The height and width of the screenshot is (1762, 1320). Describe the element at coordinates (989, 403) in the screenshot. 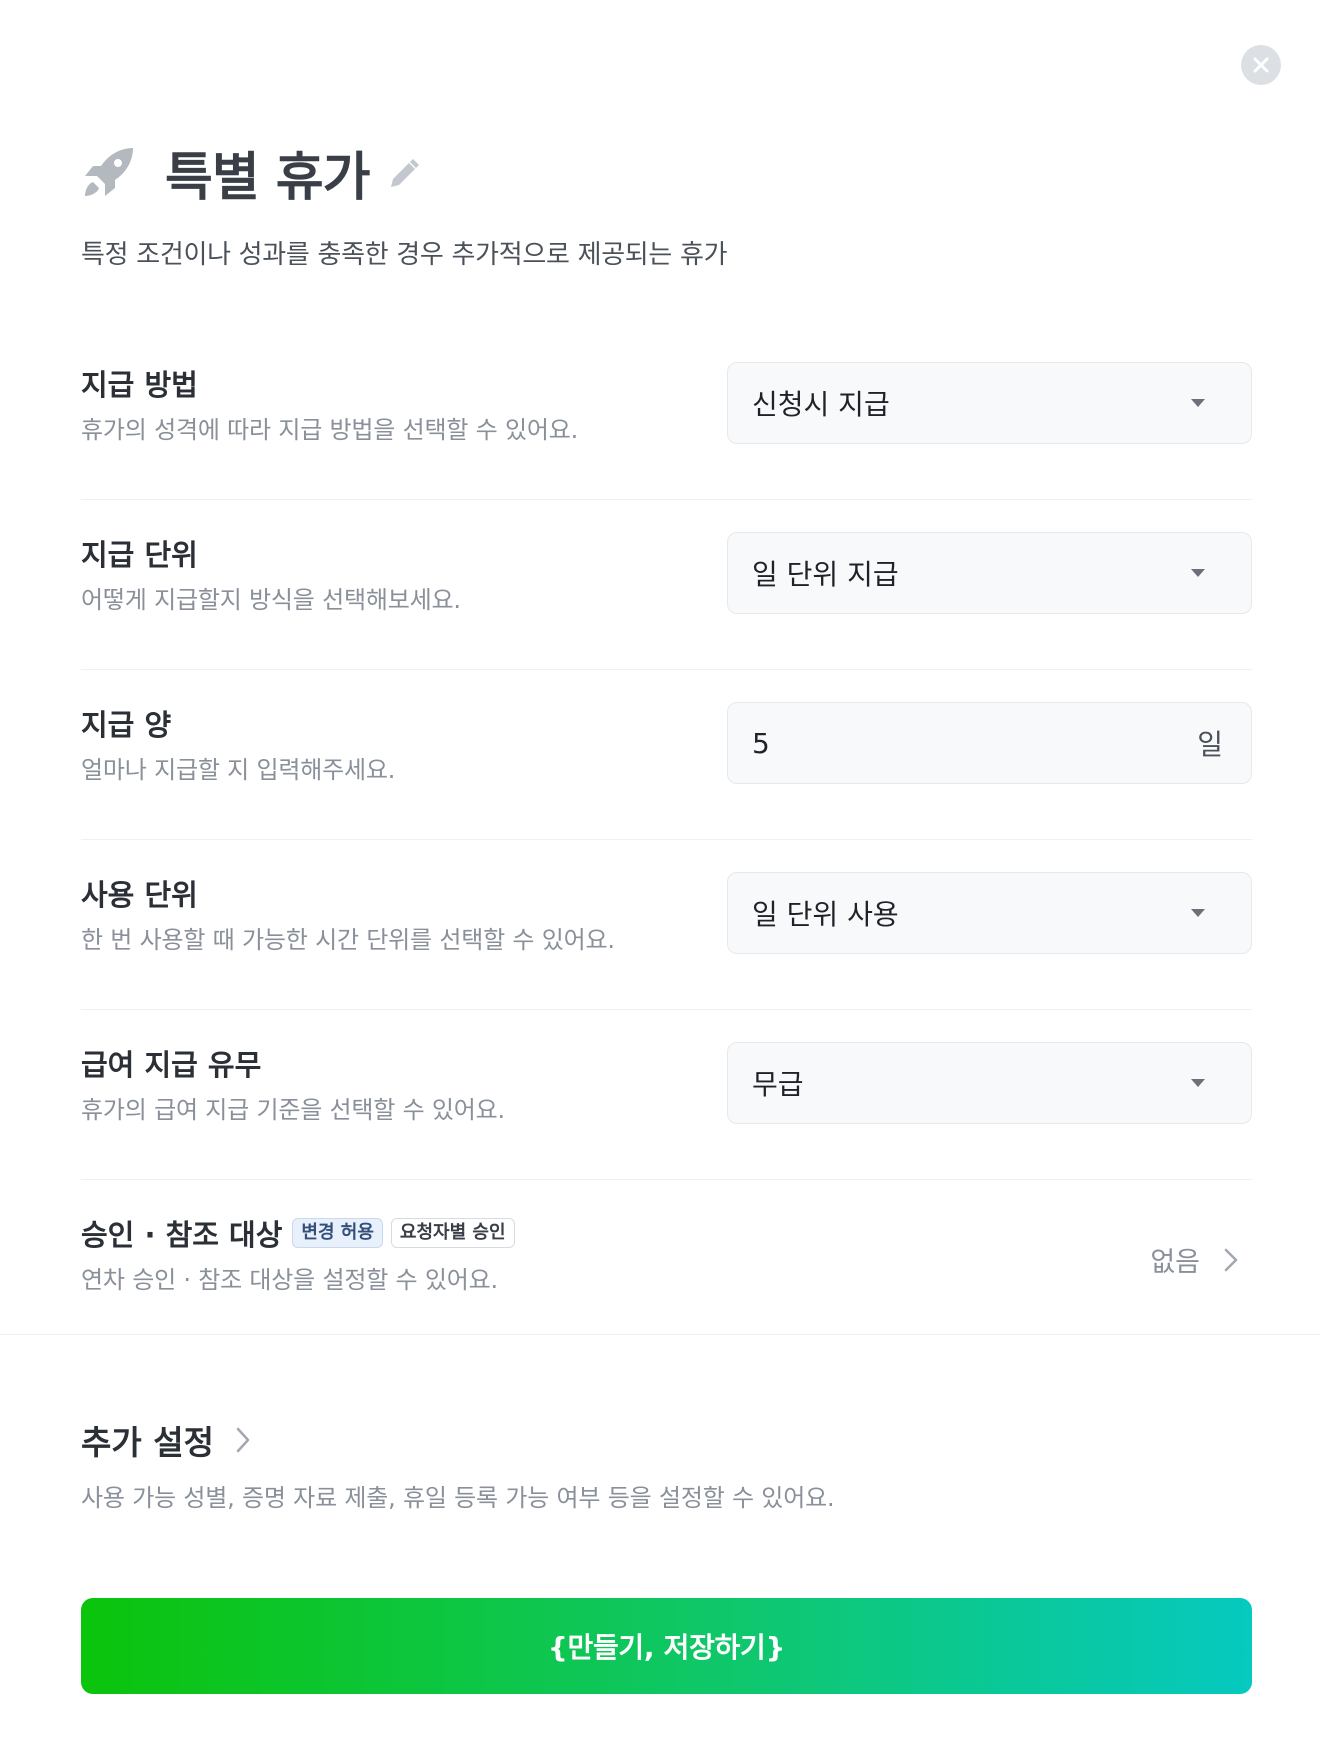

I see `payment-method-select: 신청시 지급` at that location.